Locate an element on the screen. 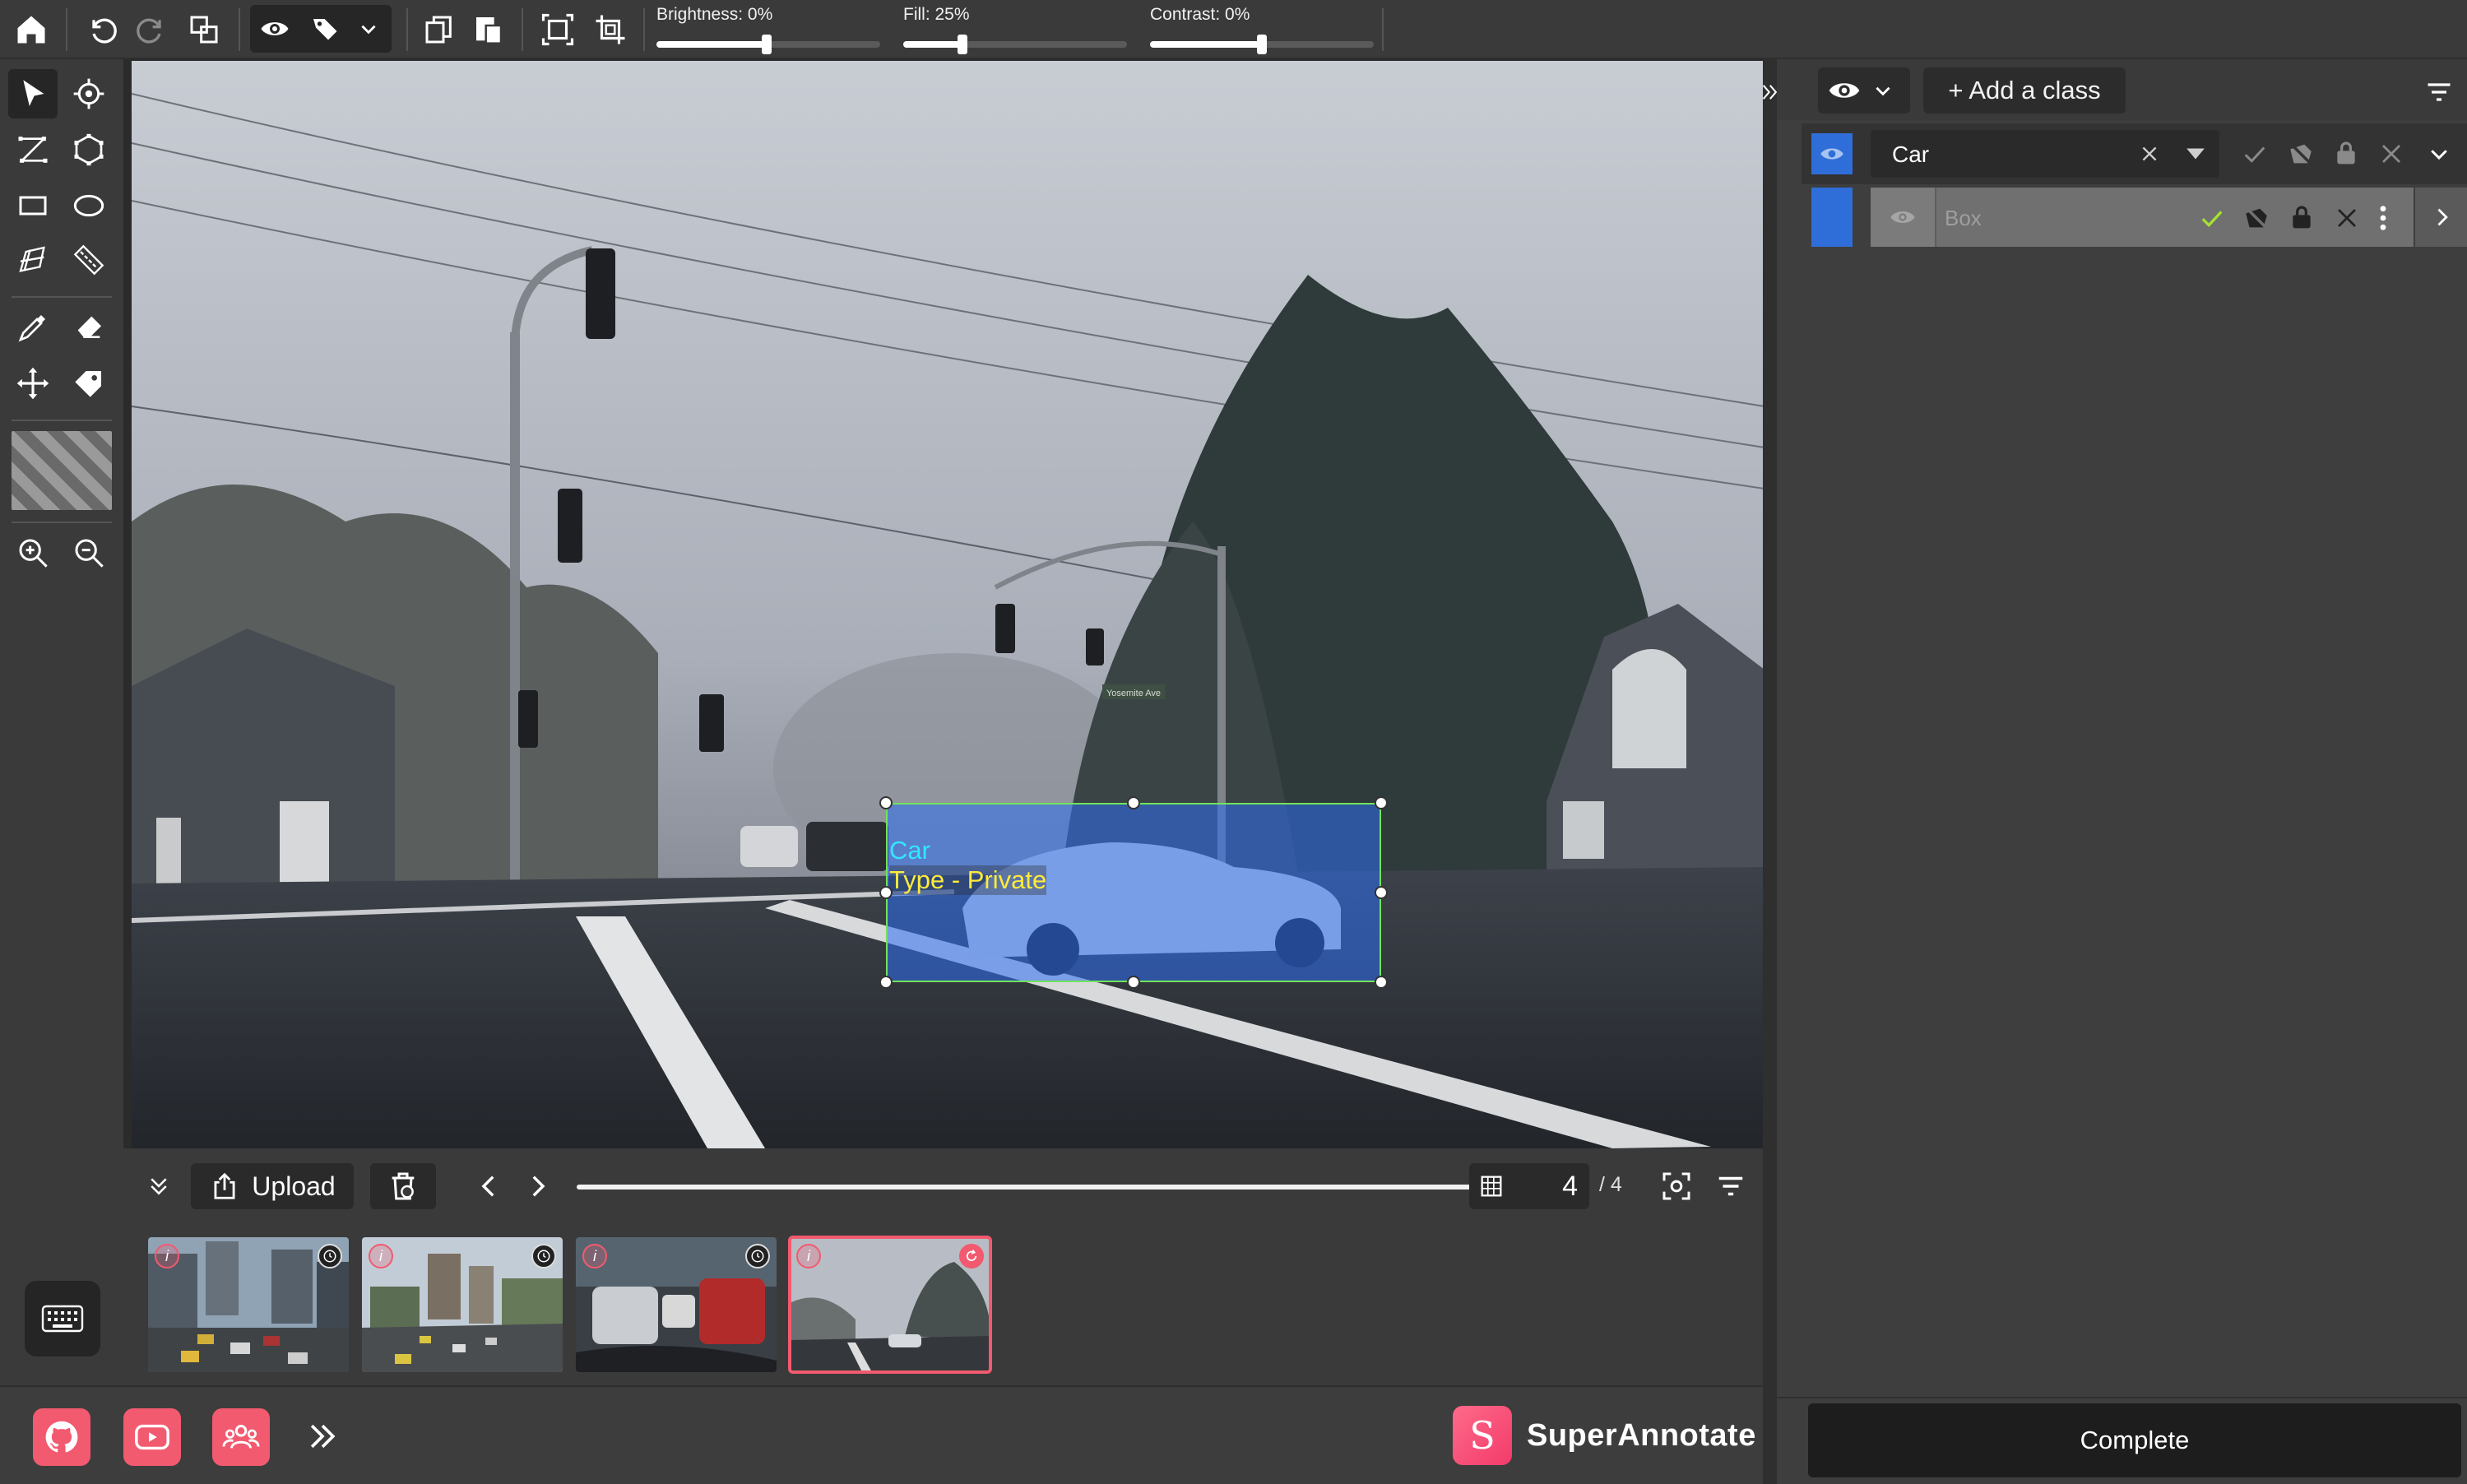 The width and height of the screenshot is (2467, 1484). brightness-track is located at coordinates (768, 44).